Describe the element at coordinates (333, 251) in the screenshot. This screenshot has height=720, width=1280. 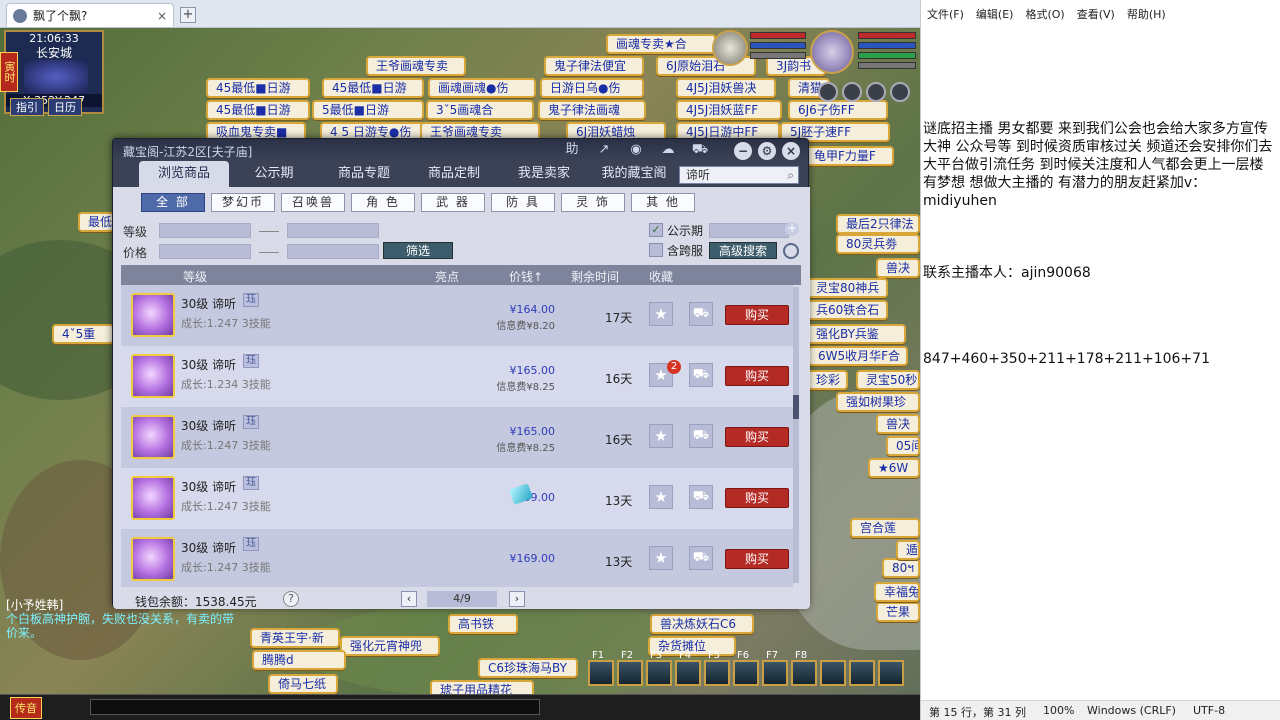
I see `price-max-input` at that location.